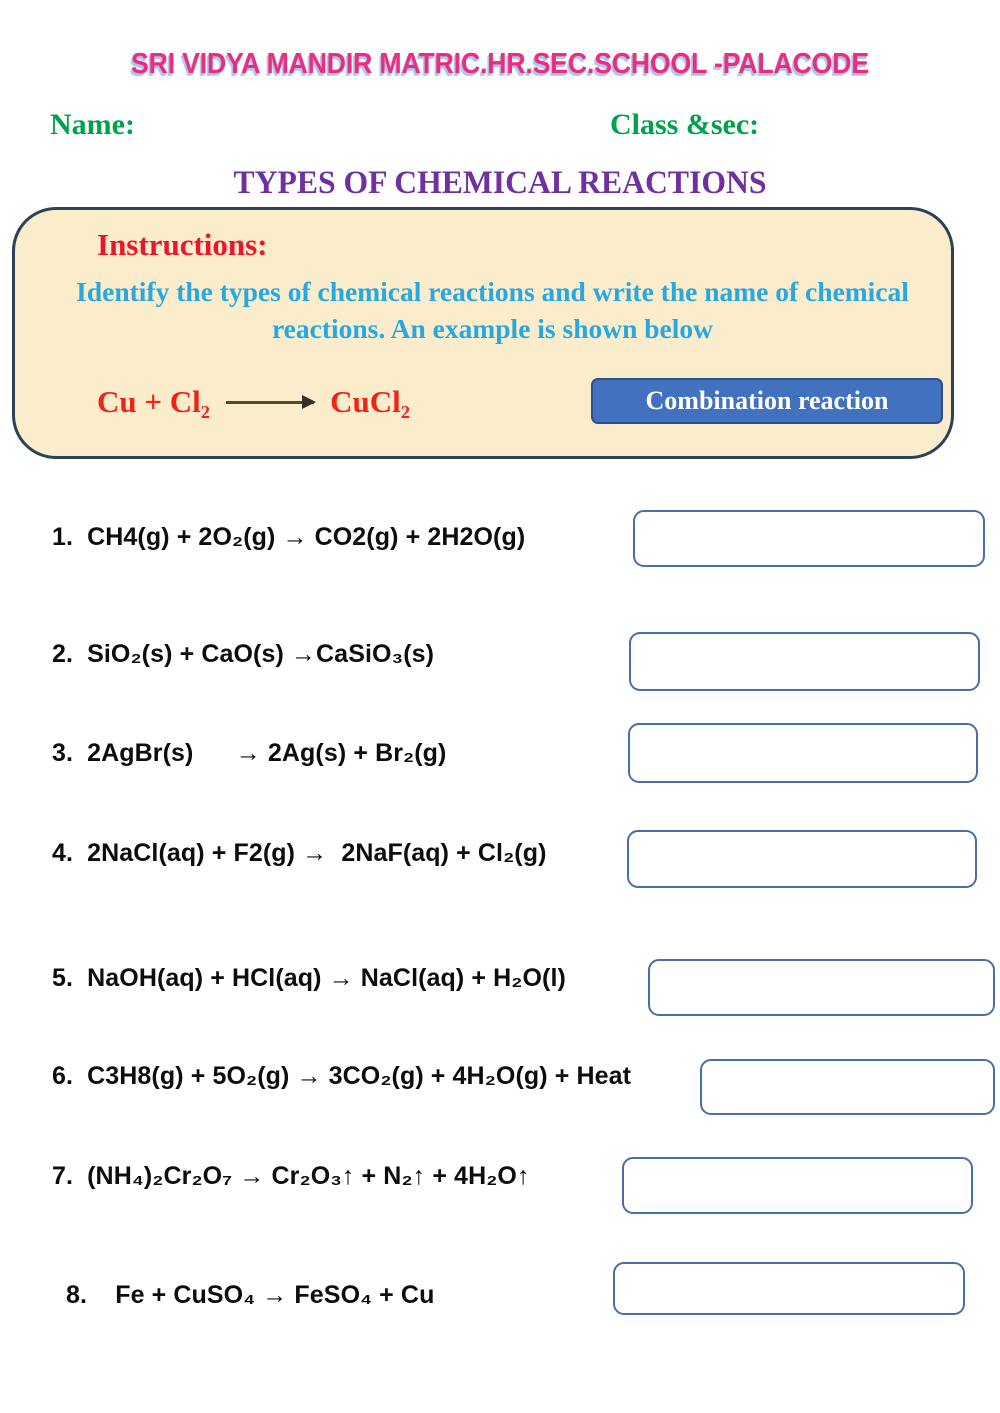 This screenshot has width=1000, height=1413. What do you see at coordinates (267, 753) in the screenshot?
I see `question-3-text: 2AgBr(s) → 2Ag(s) + Br₂(g)` at bounding box center [267, 753].